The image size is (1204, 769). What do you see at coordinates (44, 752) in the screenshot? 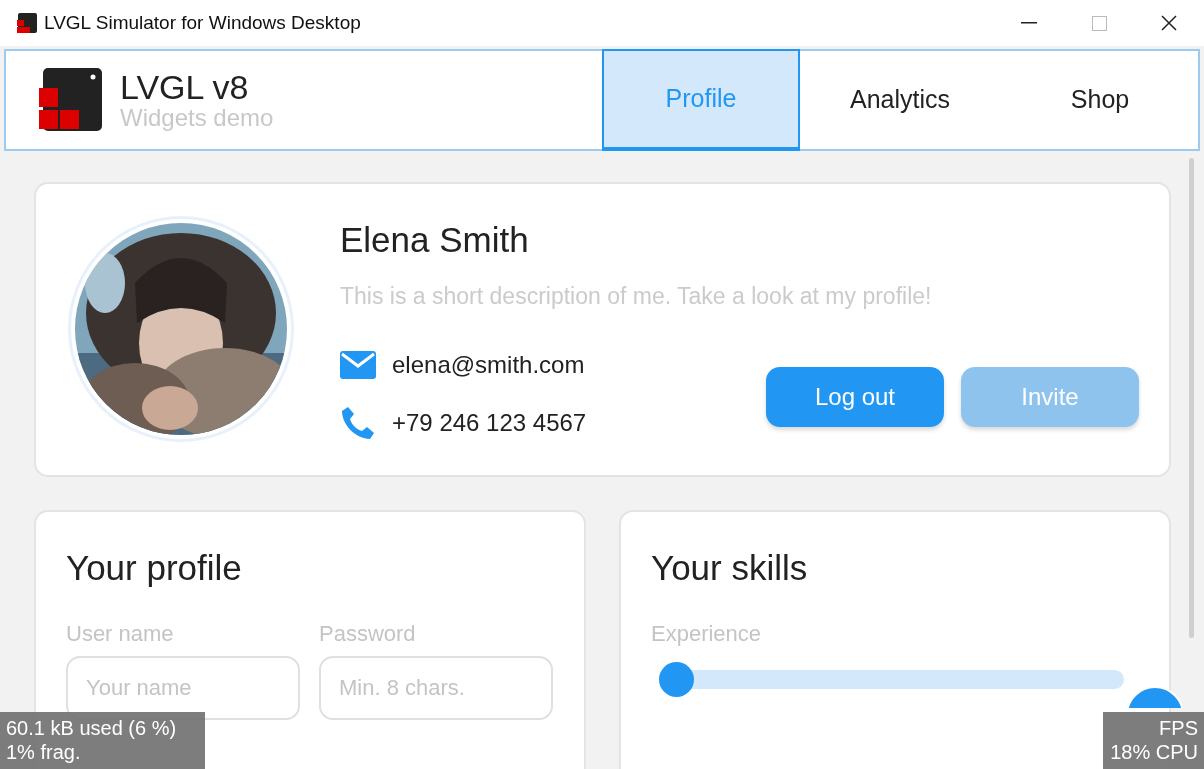
I see `memory-text: 1% frag.` at bounding box center [44, 752].